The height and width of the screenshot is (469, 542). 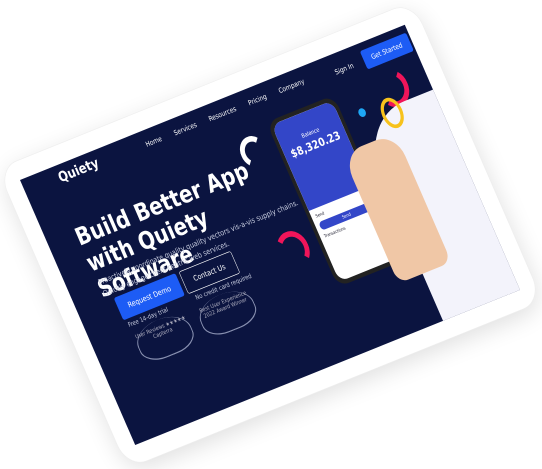 I want to click on nav-services: Services, so click(x=185, y=129).